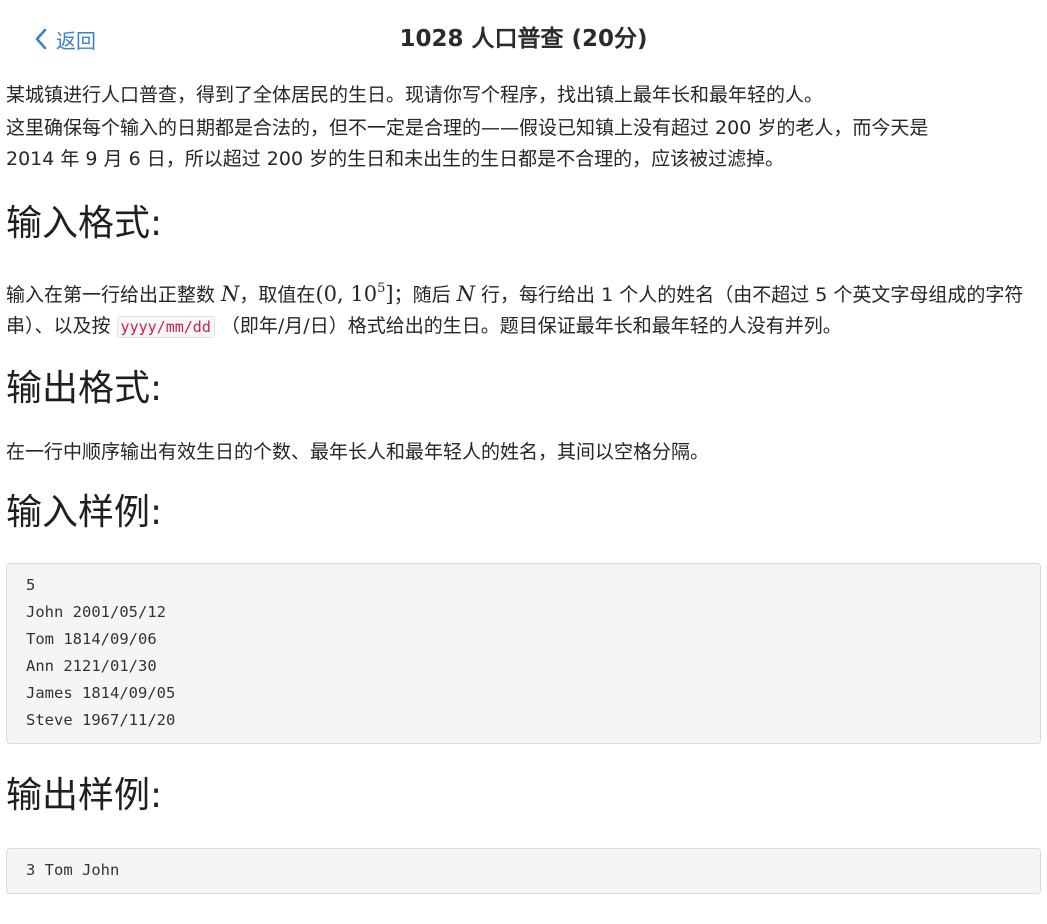 The image size is (1047, 924). I want to click on input-format-text-5: （即年/月/日）格式给出的生日。题目保证最年长和最年轻的人没有并列。, so click(528, 326).